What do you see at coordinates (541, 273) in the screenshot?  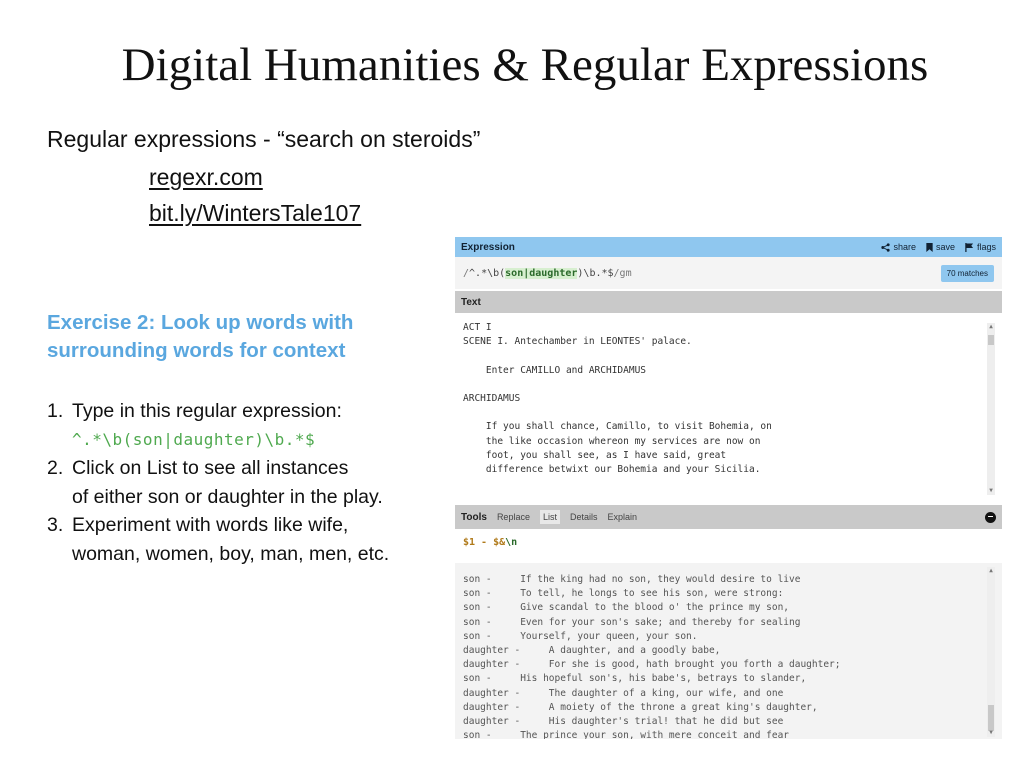 I see `expr-group: son|daughter` at bounding box center [541, 273].